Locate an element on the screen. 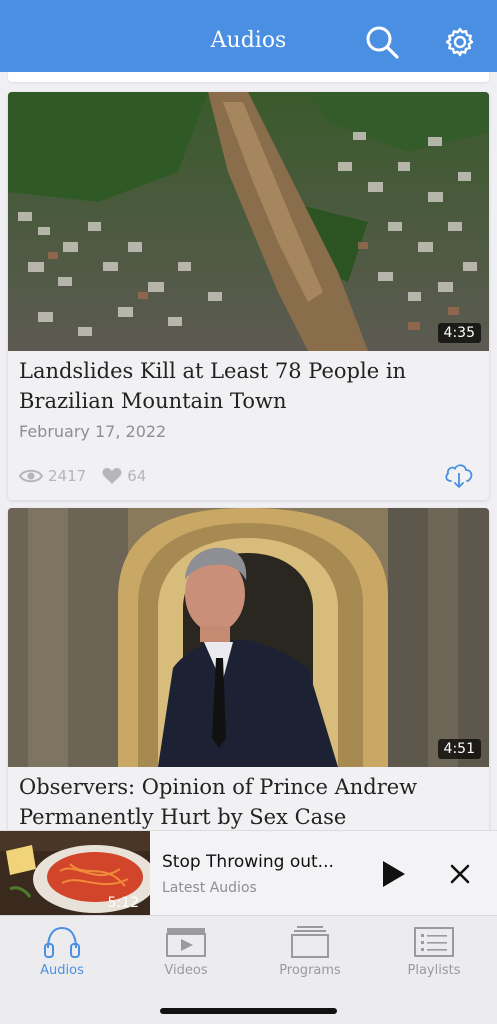 Image resolution: width=497 pixels, height=1024 pixels. duration-badge: 4:35 is located at coordinates (459, 333).